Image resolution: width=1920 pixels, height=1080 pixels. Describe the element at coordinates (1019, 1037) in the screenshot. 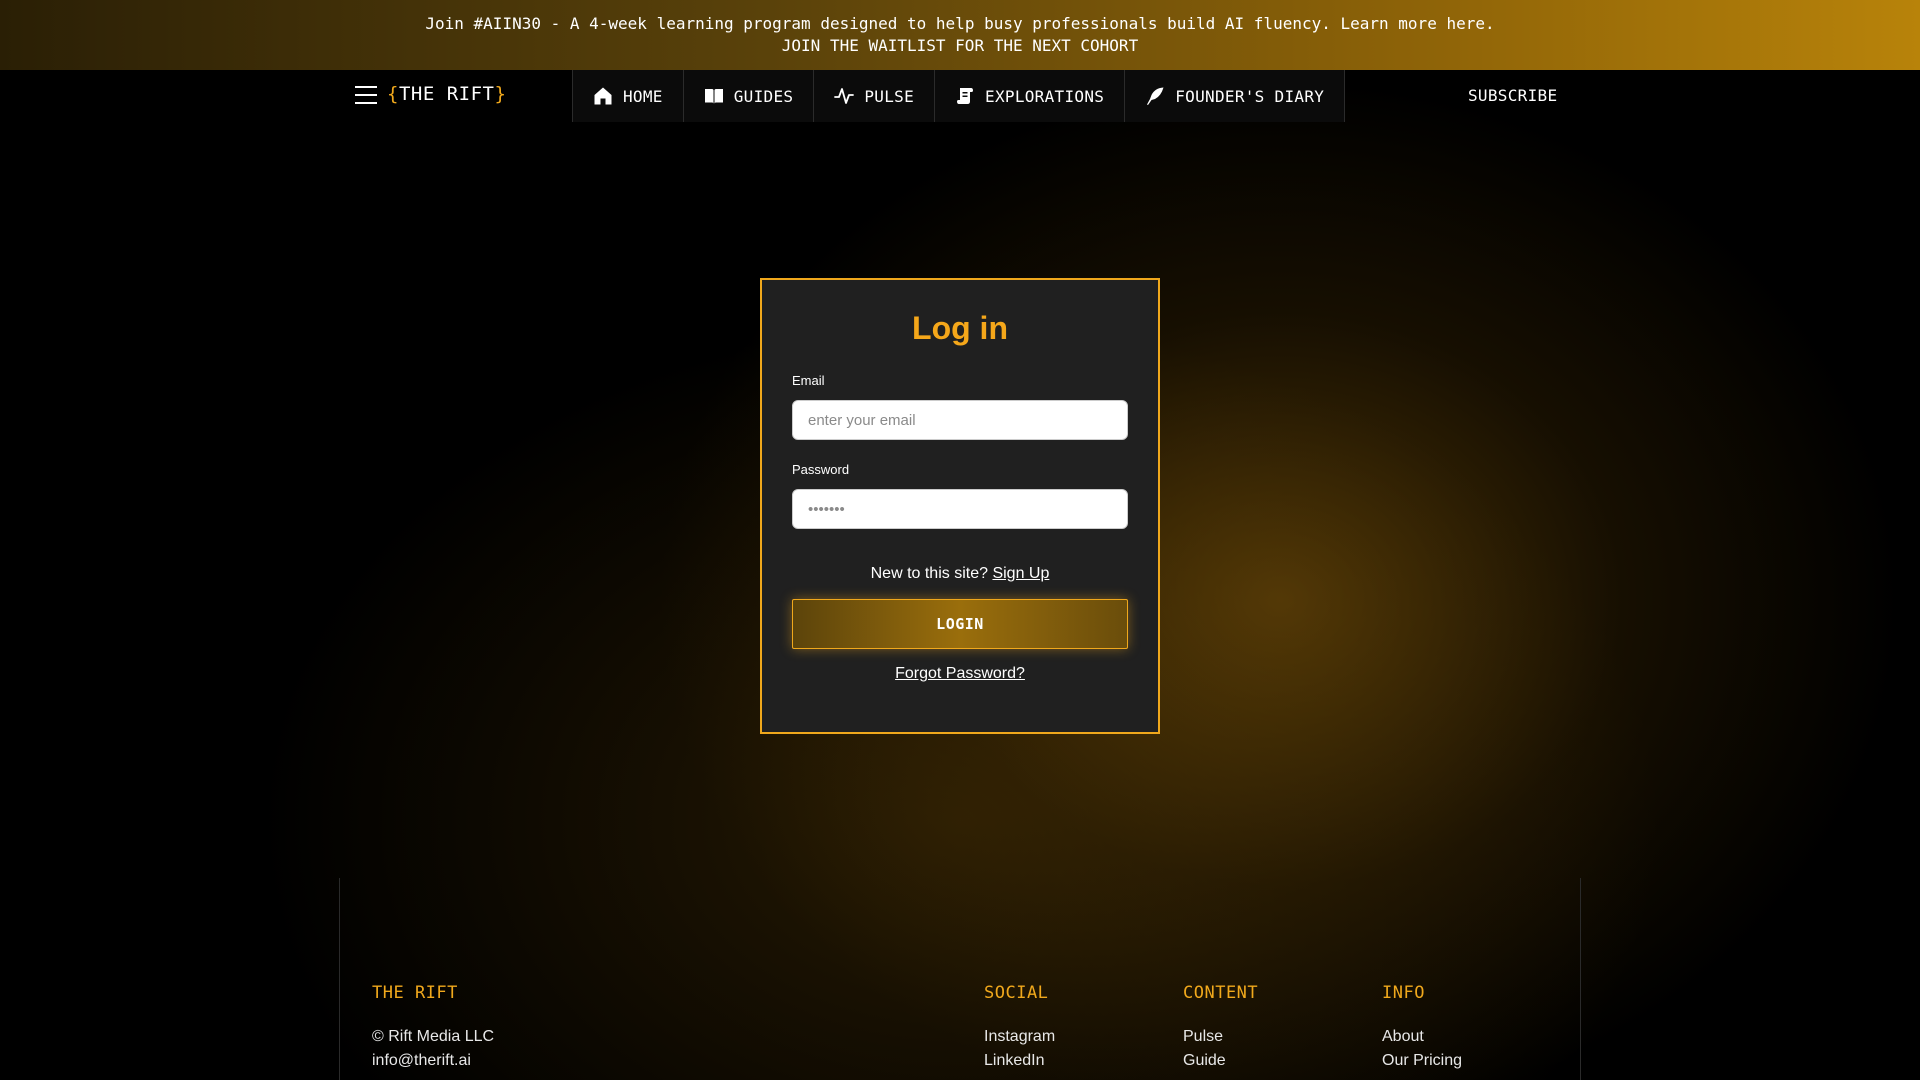

I see `footer-link-instagram: Instagram` at that location.